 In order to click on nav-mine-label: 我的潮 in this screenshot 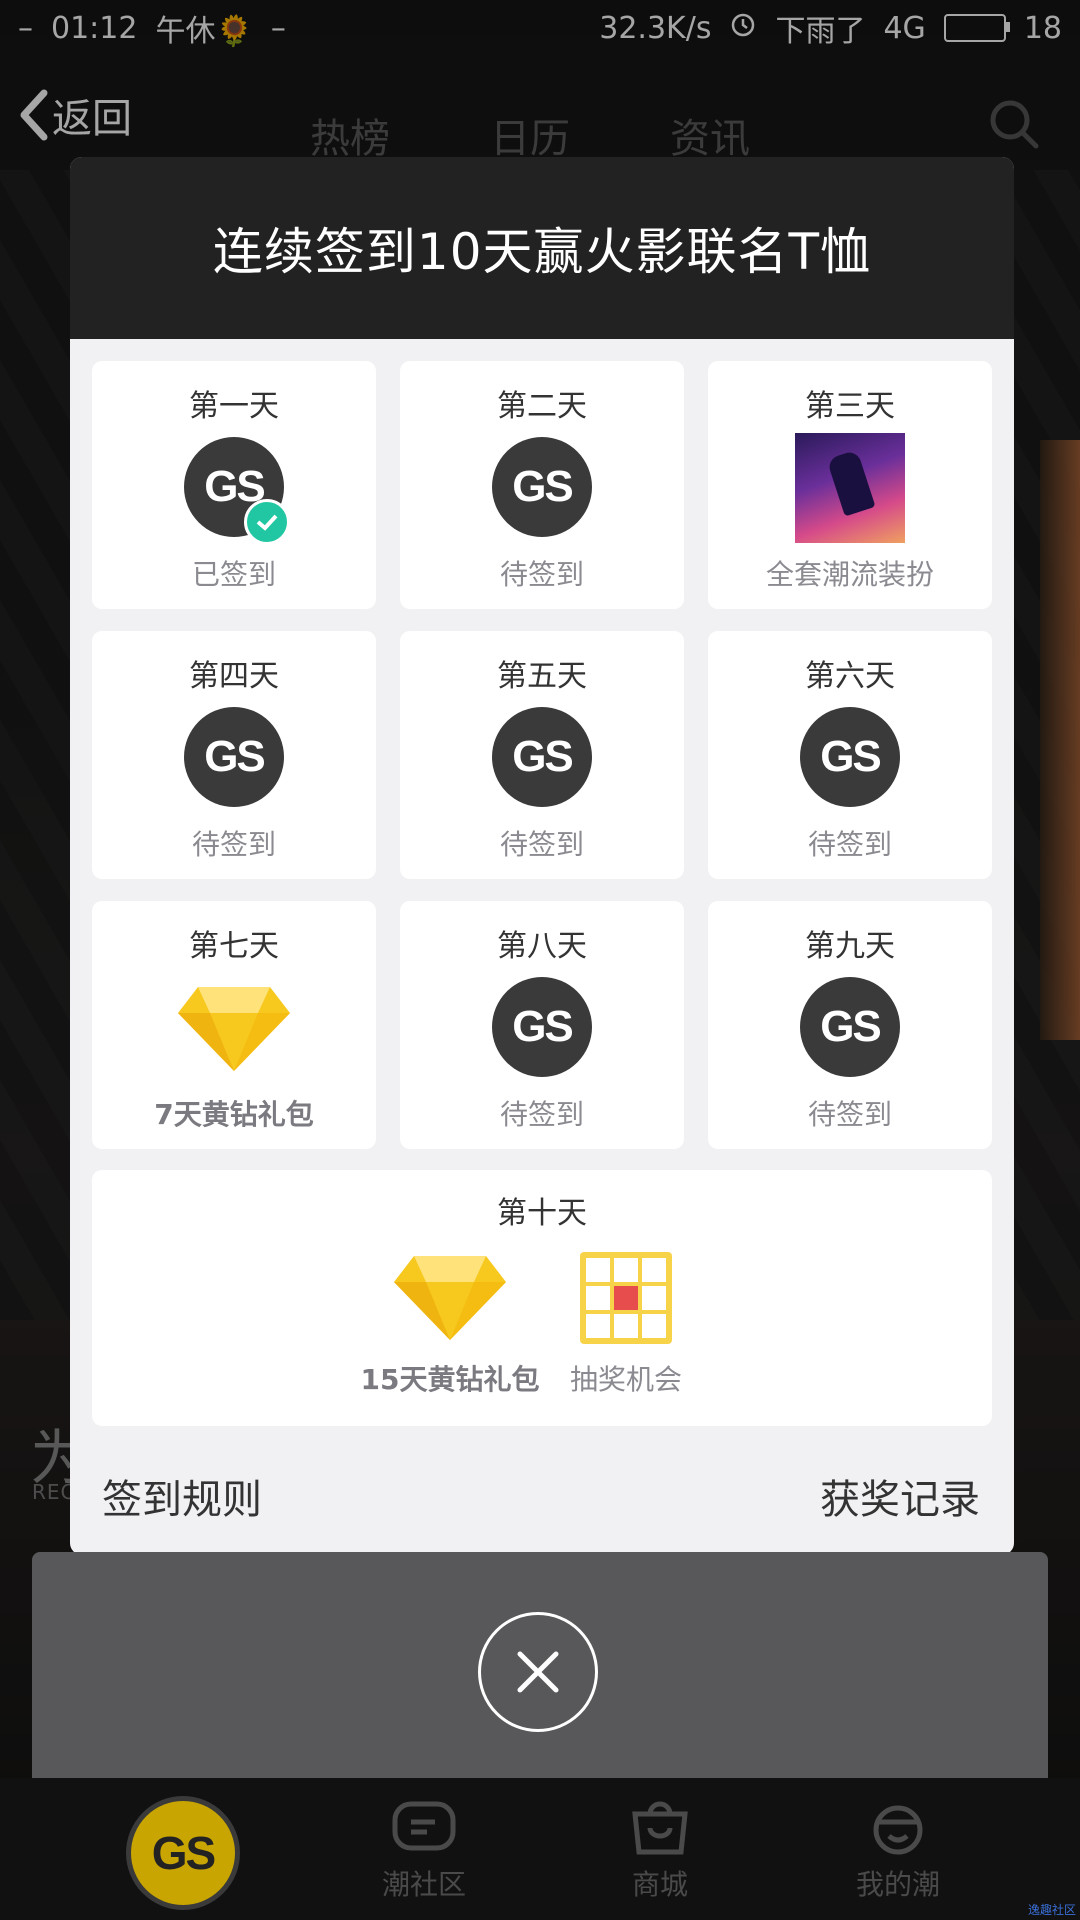, I will do `click(897, 1884)`.